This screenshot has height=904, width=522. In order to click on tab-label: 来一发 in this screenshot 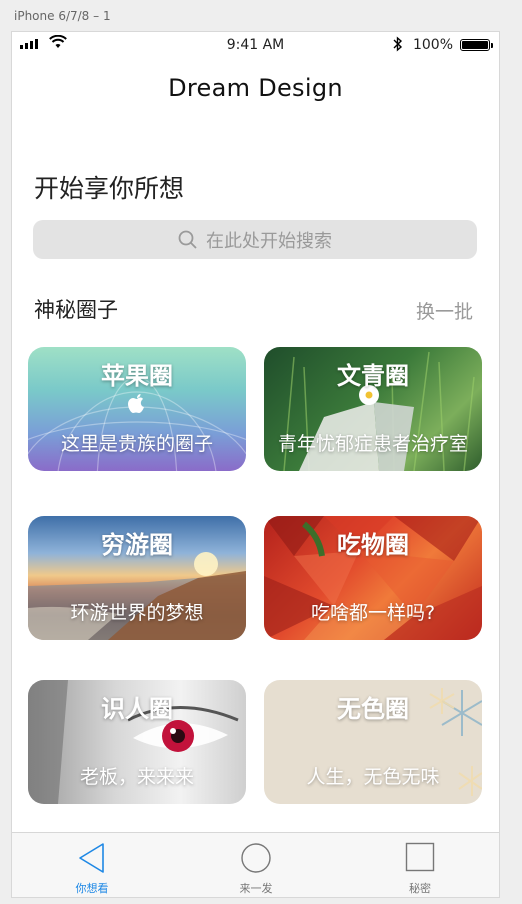, I will do `click(256, 888)`.